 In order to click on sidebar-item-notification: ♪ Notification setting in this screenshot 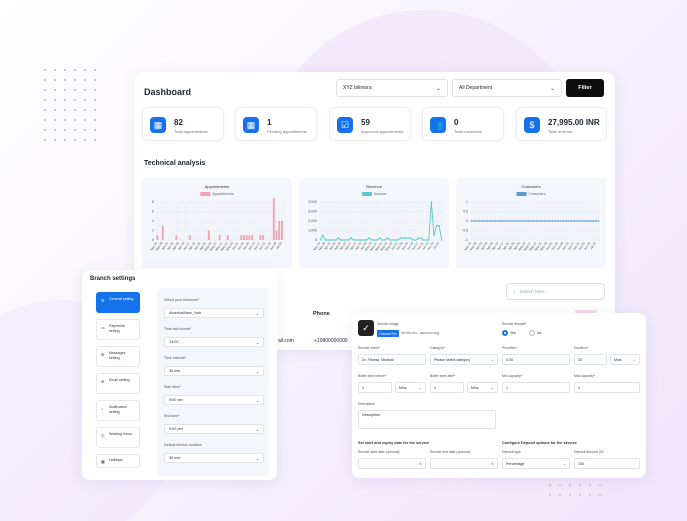, I will do `click(118, 410)`.